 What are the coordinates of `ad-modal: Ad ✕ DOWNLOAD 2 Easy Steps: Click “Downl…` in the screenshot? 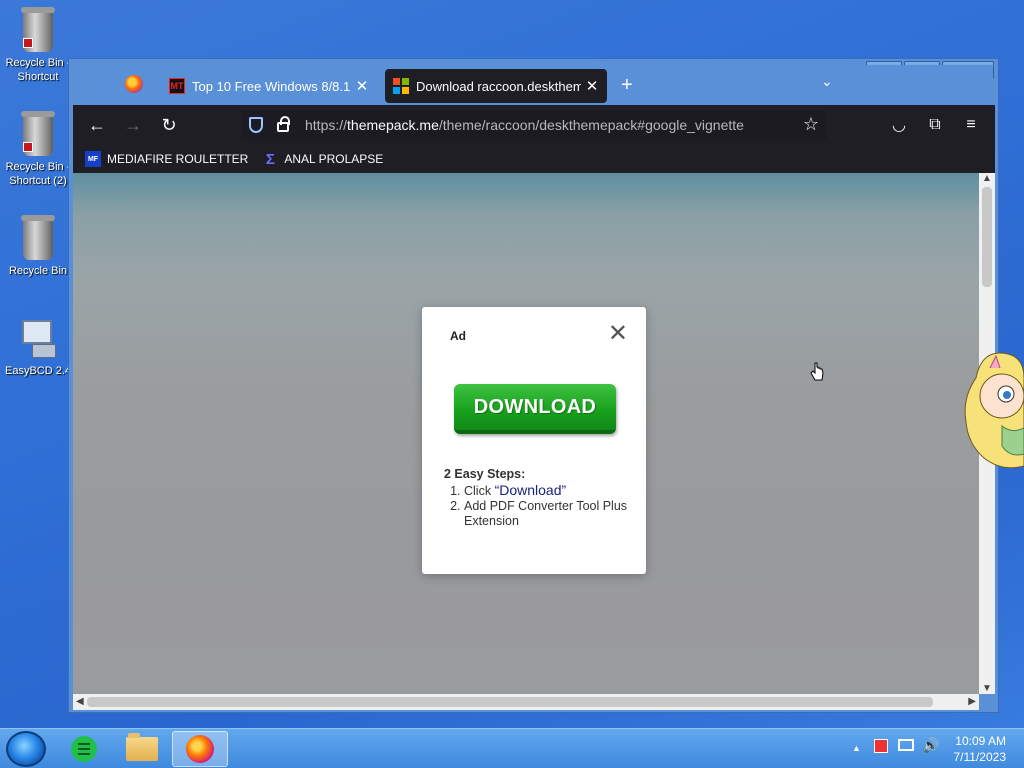 It's located at (534, 440).